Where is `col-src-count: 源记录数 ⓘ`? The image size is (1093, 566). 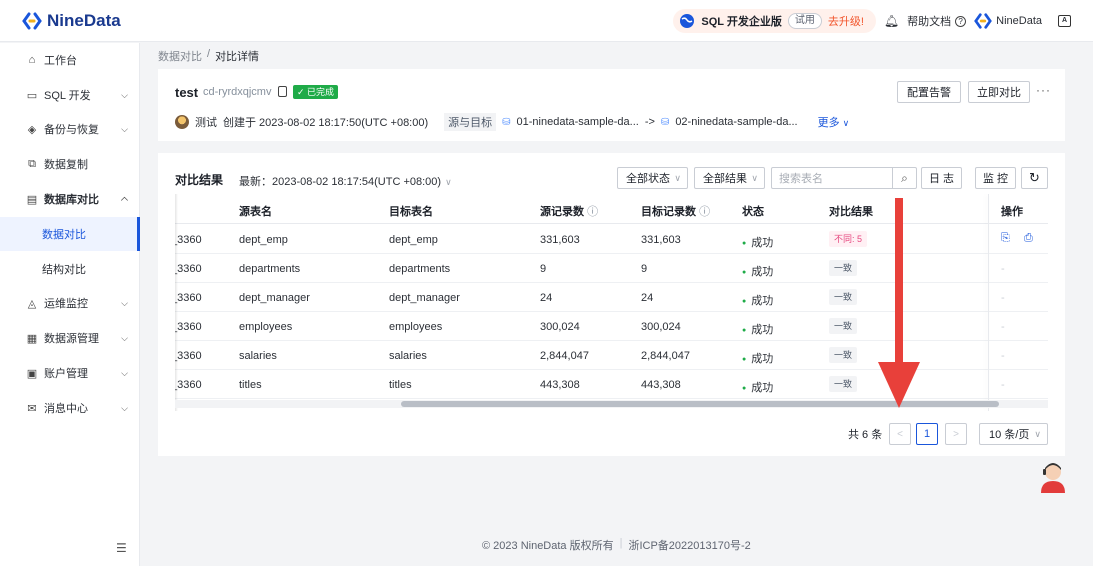 col-src-count: 源记录数 ⓘ is located at coordinates (569, 211).